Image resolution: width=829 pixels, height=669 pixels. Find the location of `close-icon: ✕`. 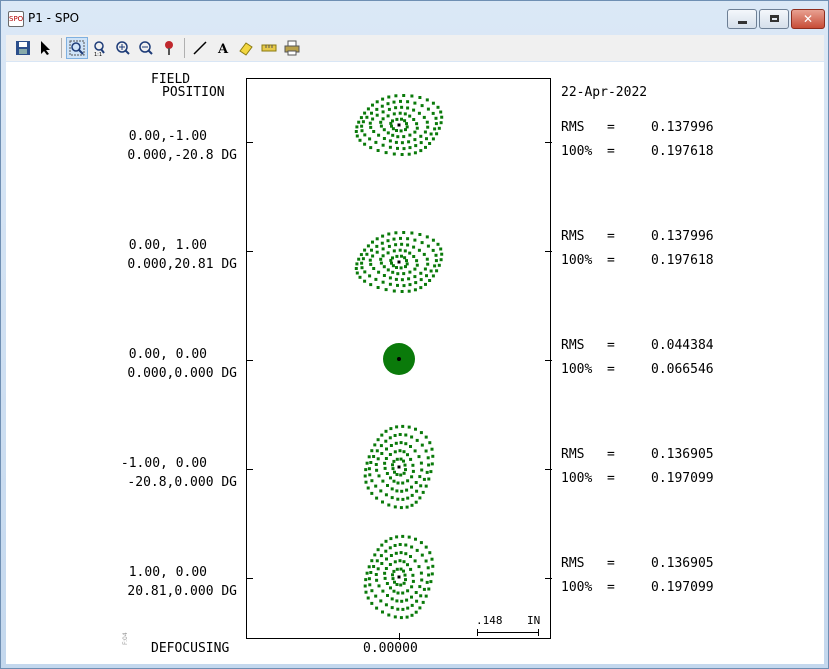

close-icon: ✕ is located at coordinates (808, 19).